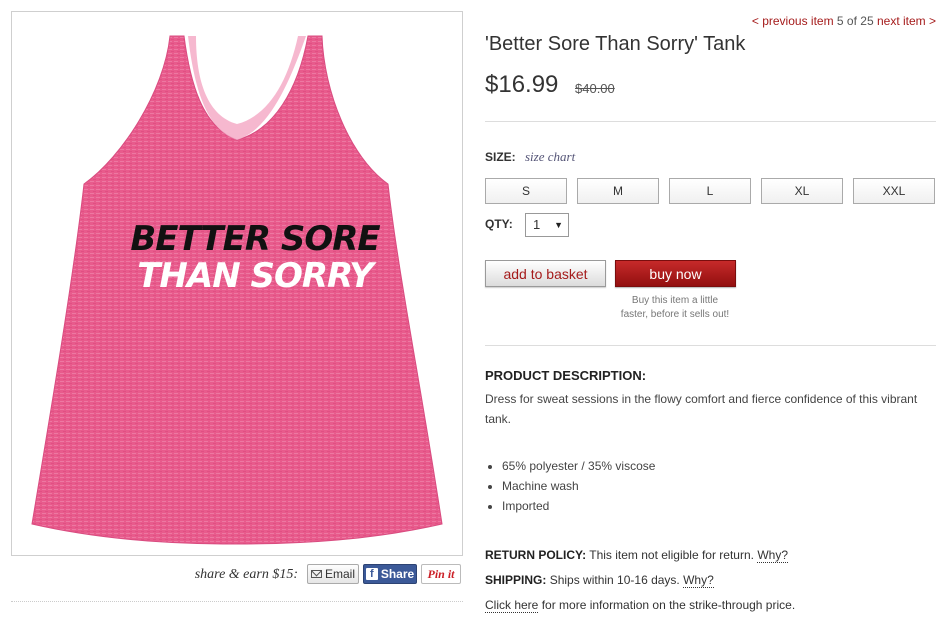 The width and height of the screenshot is (946, 617). Describe the element at coordinates (339, 574) in the screenshot. I see `email-label: Email` at that location.